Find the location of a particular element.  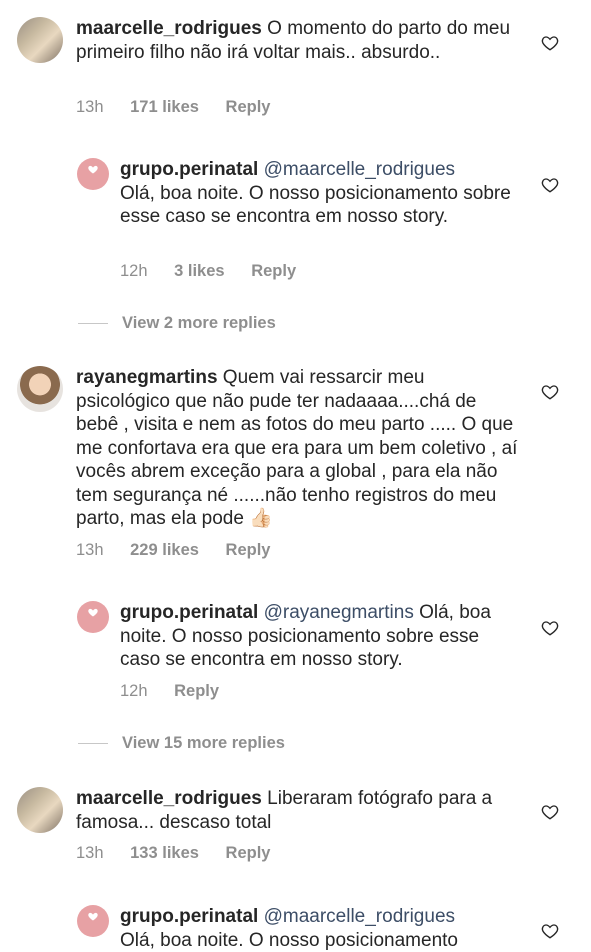

view-more-replies: View 15 more replies is located at coordinates (181, 743).